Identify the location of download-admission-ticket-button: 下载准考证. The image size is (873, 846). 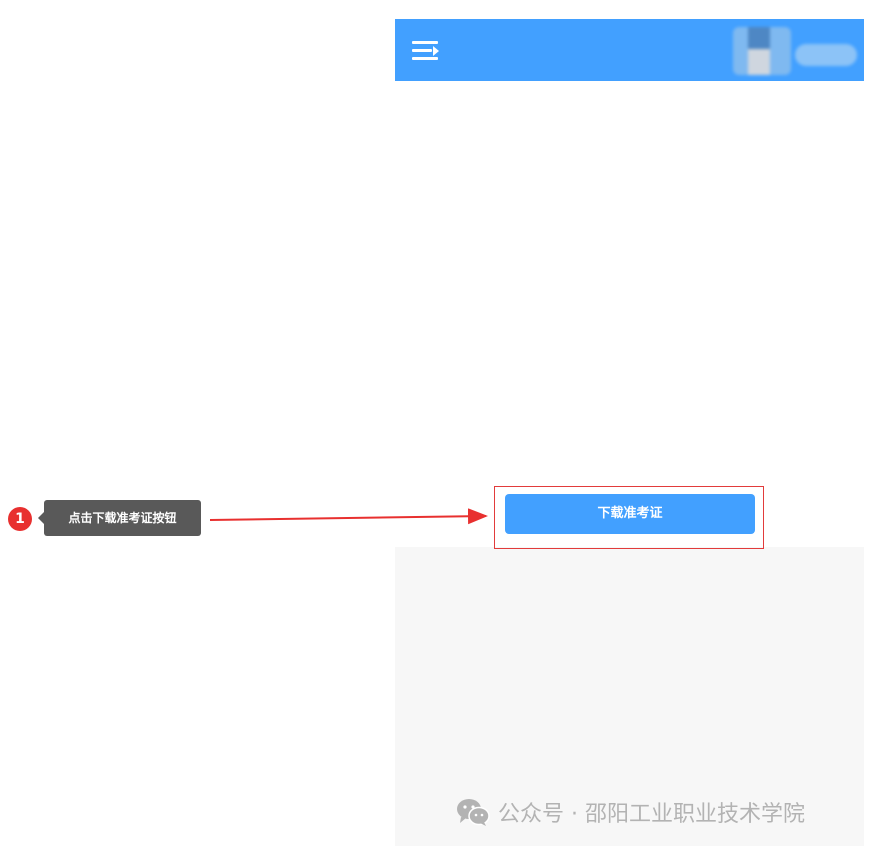
(630, 514).